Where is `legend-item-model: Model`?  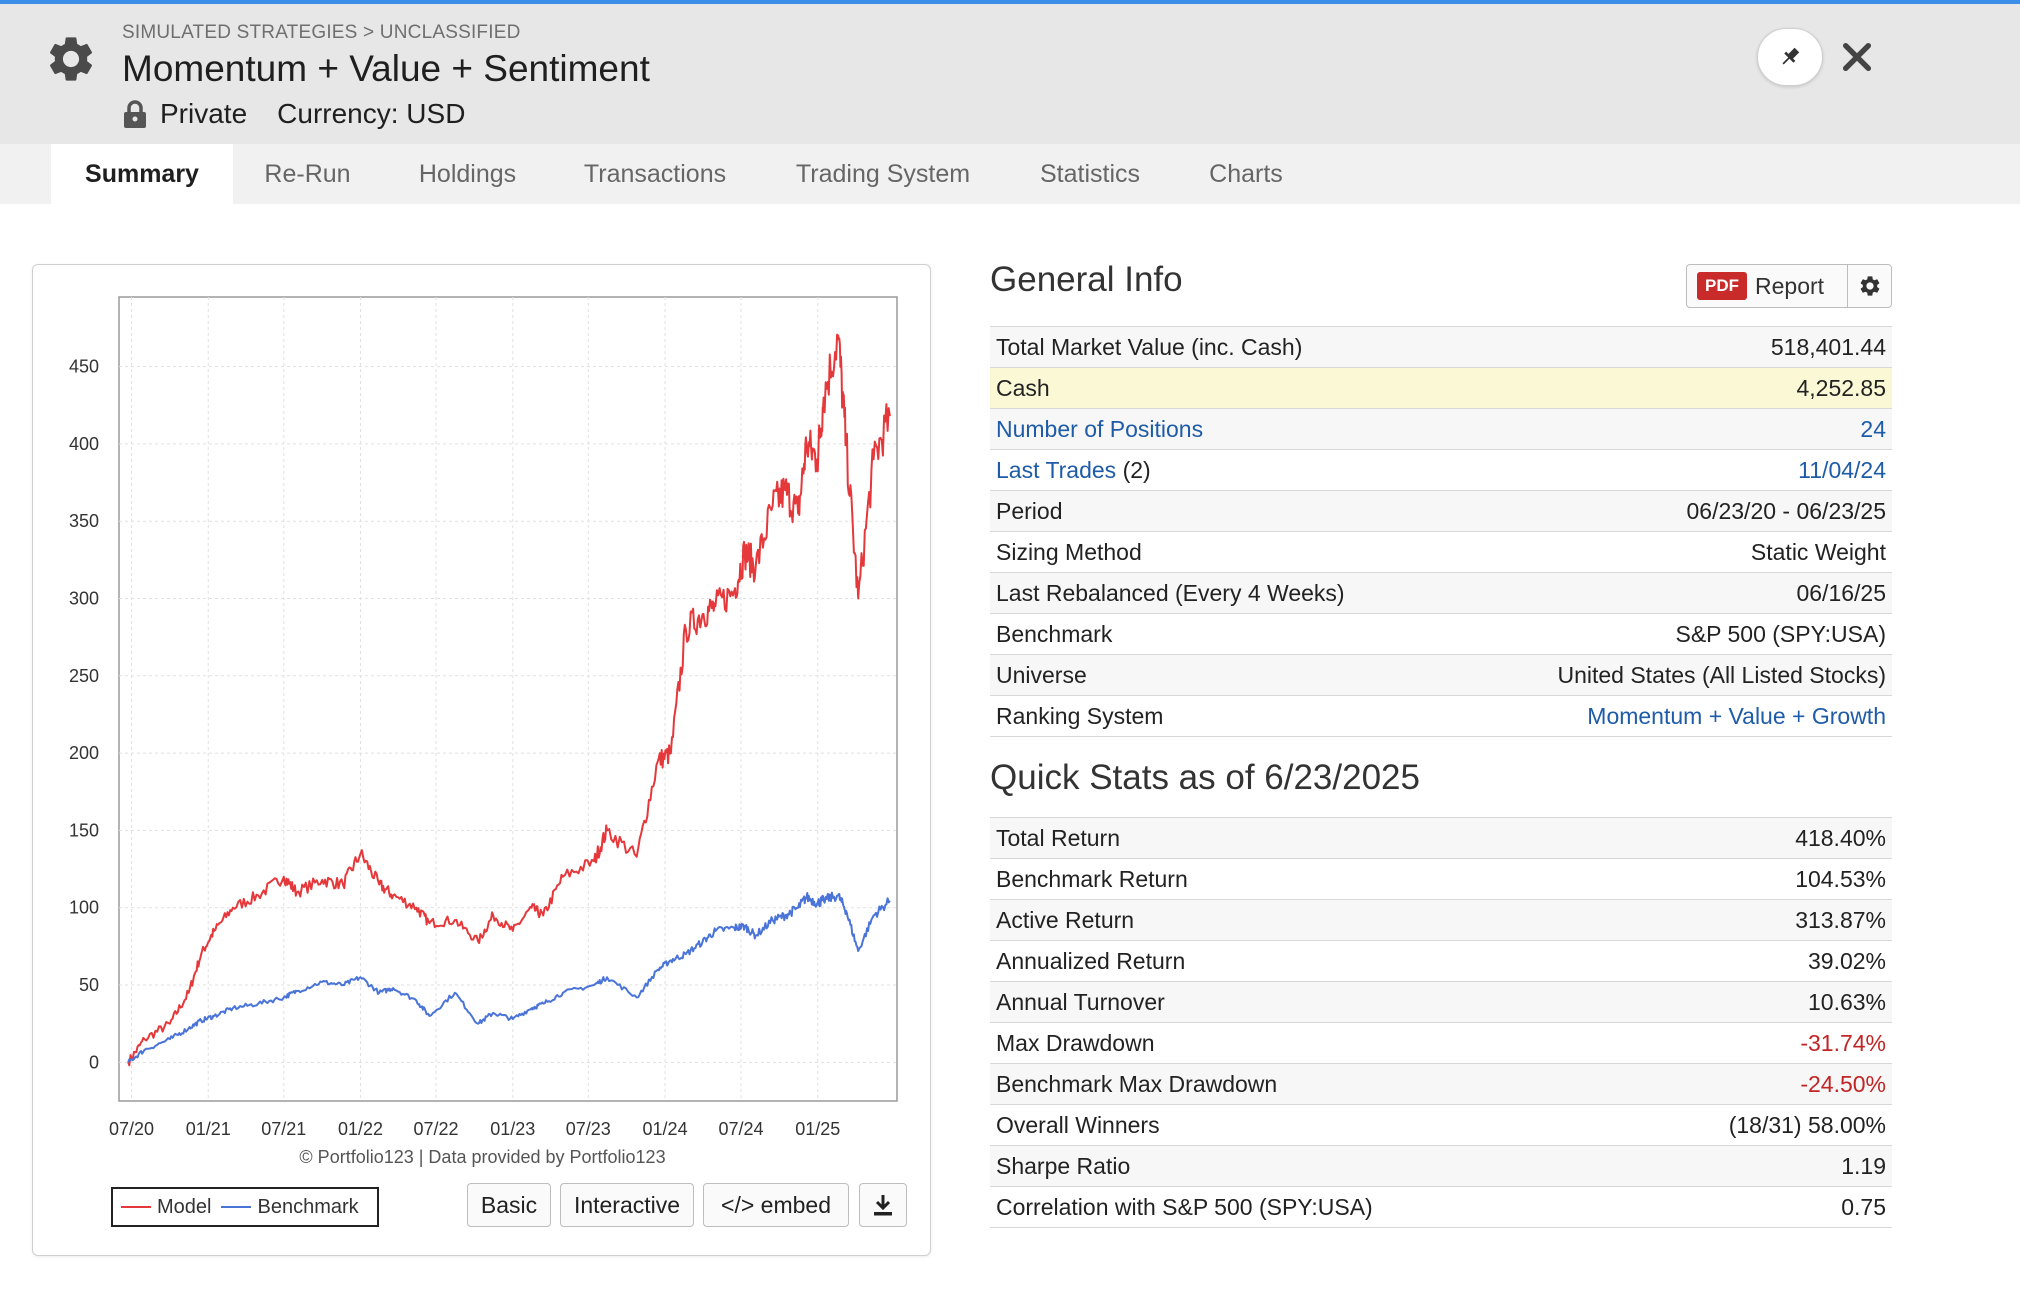 legend-item-model: Model is located at coordinates (166, 1207).